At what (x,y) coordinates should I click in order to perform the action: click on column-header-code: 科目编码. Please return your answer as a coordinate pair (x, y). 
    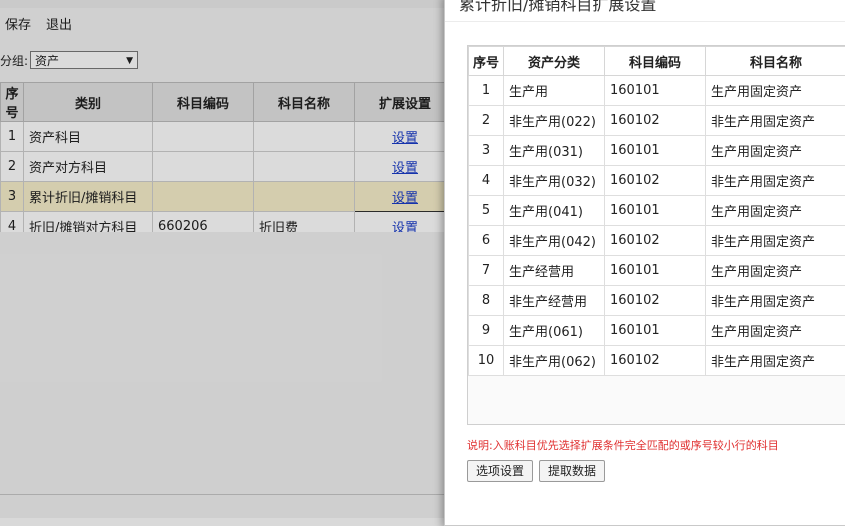
    Looking at the image, I should click on (655, 61).